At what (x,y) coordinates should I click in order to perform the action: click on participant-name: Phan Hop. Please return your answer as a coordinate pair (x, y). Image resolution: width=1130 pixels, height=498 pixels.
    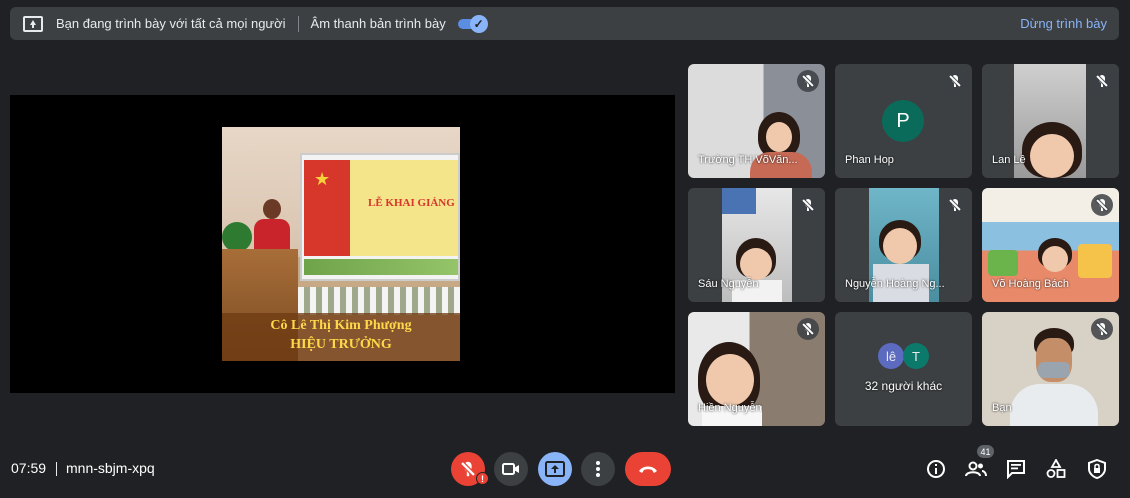
    Looking at the image, I should click on (869, 160).